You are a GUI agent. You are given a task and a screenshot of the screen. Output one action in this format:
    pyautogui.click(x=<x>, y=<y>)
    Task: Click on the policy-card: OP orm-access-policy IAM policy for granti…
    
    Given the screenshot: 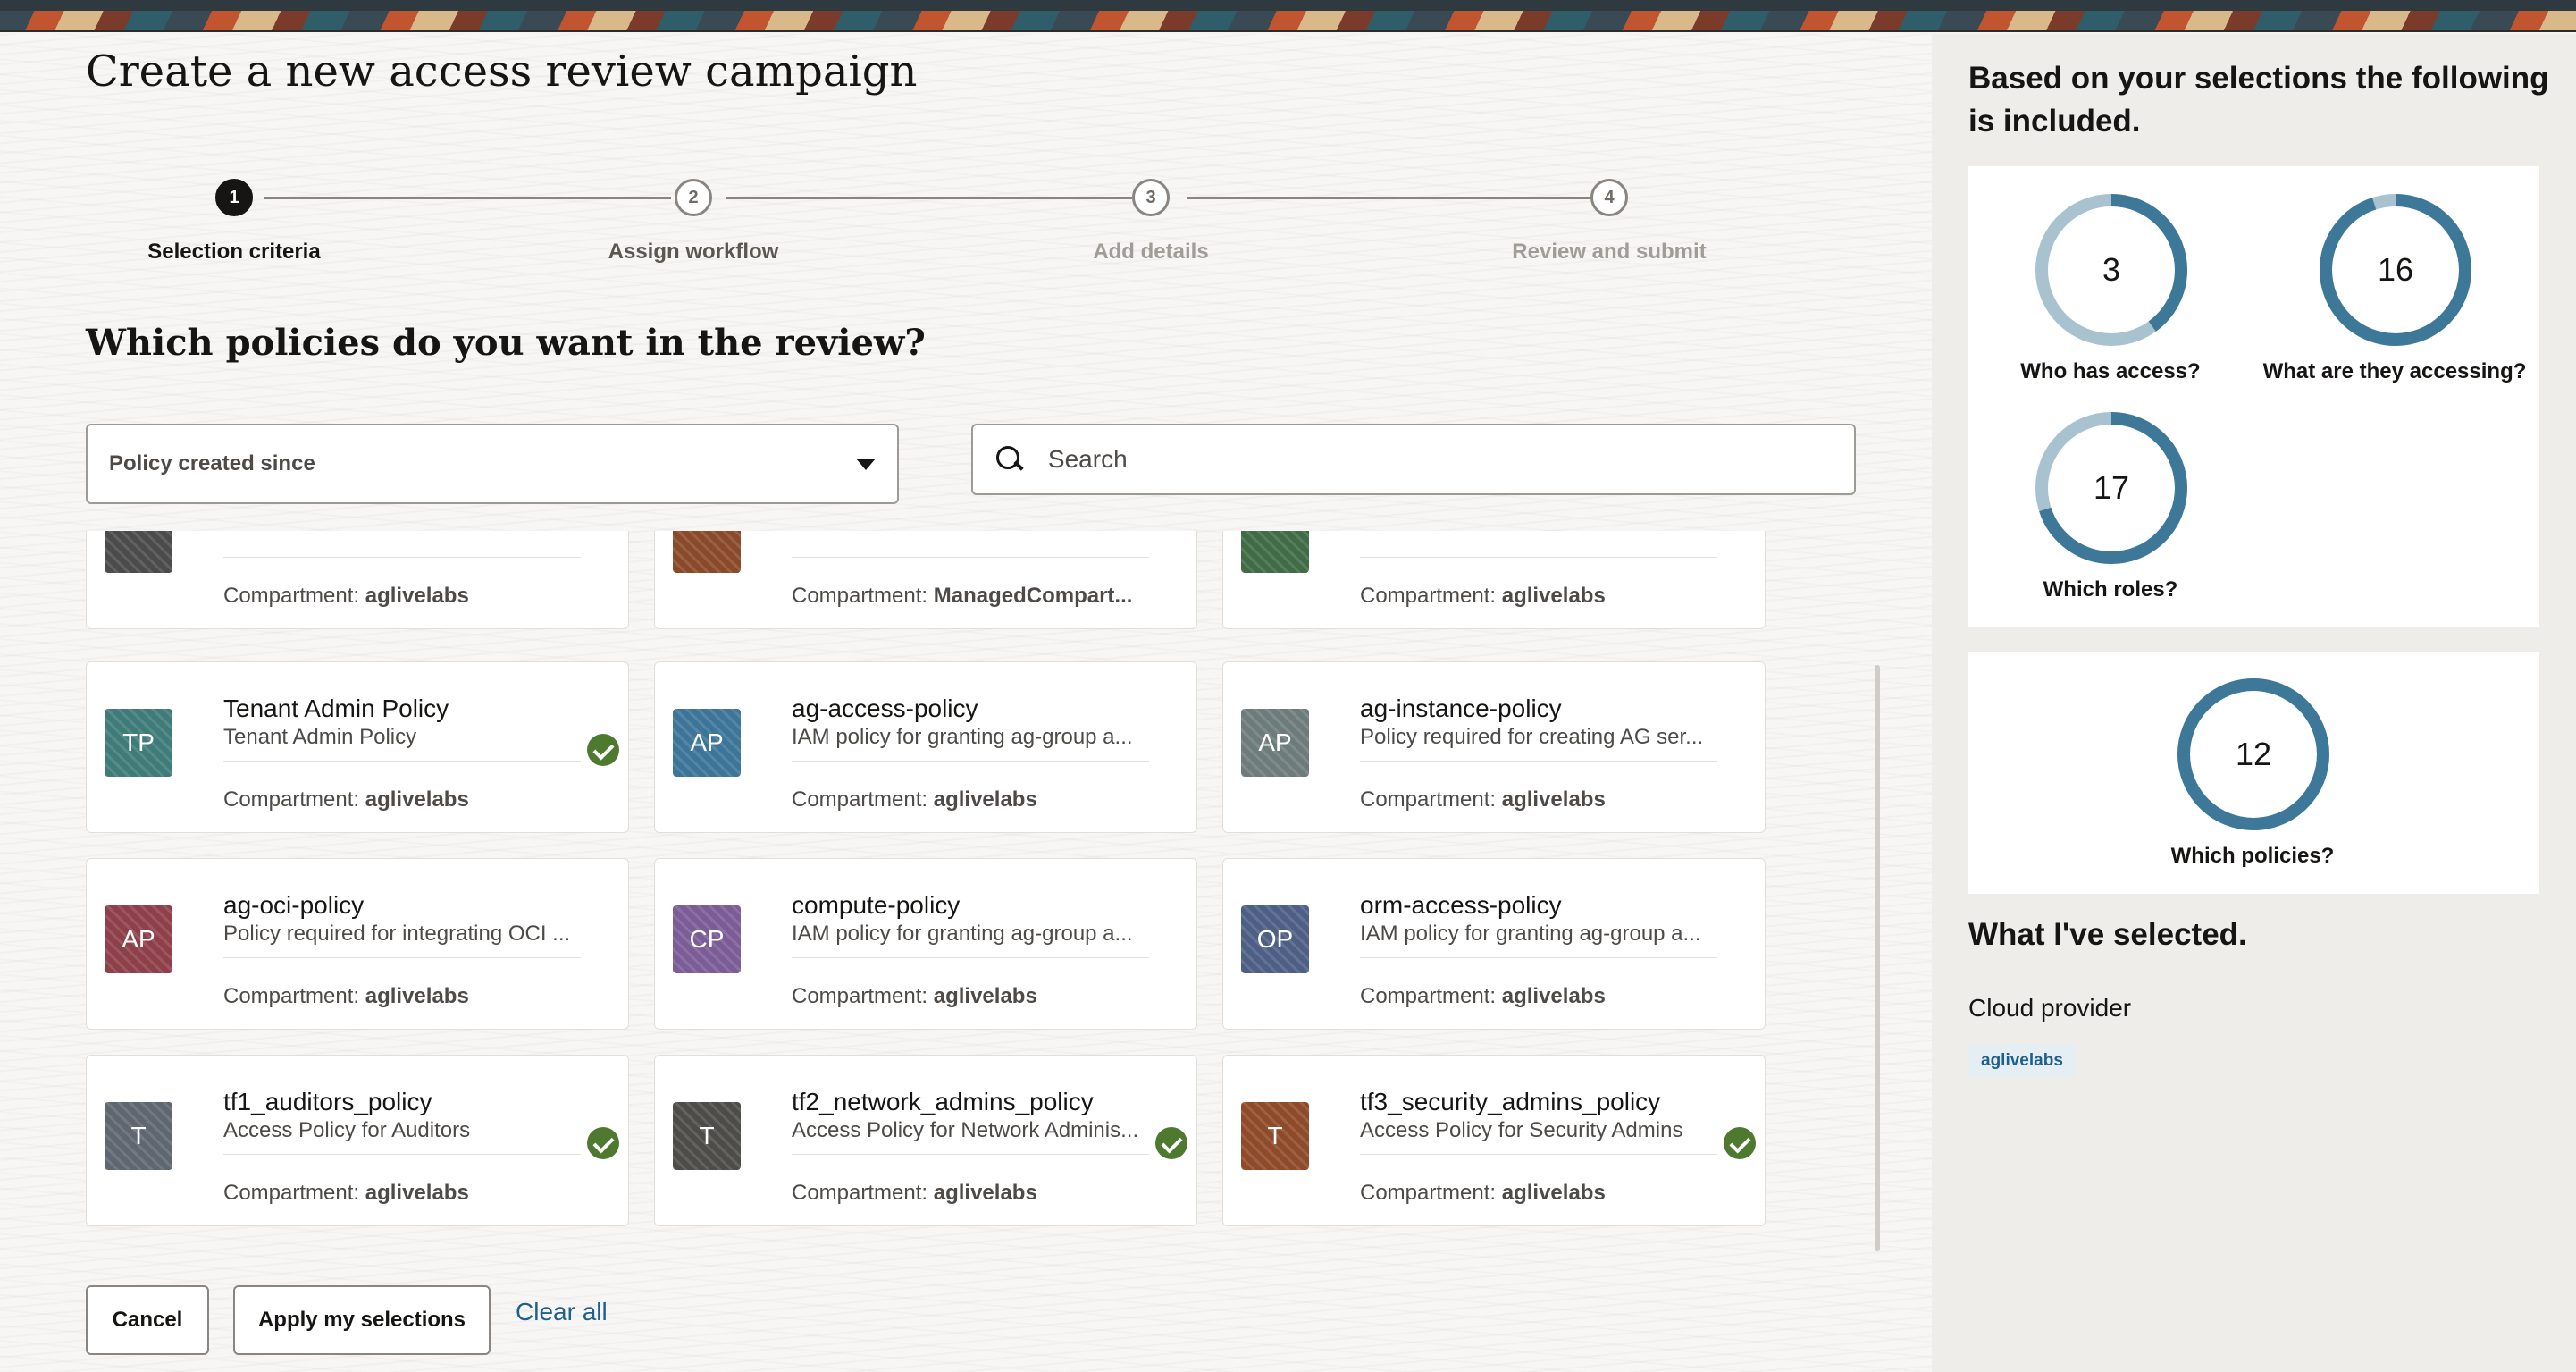 What is the action you would take?
    pyautogui.click(x=1494, y=944)
    